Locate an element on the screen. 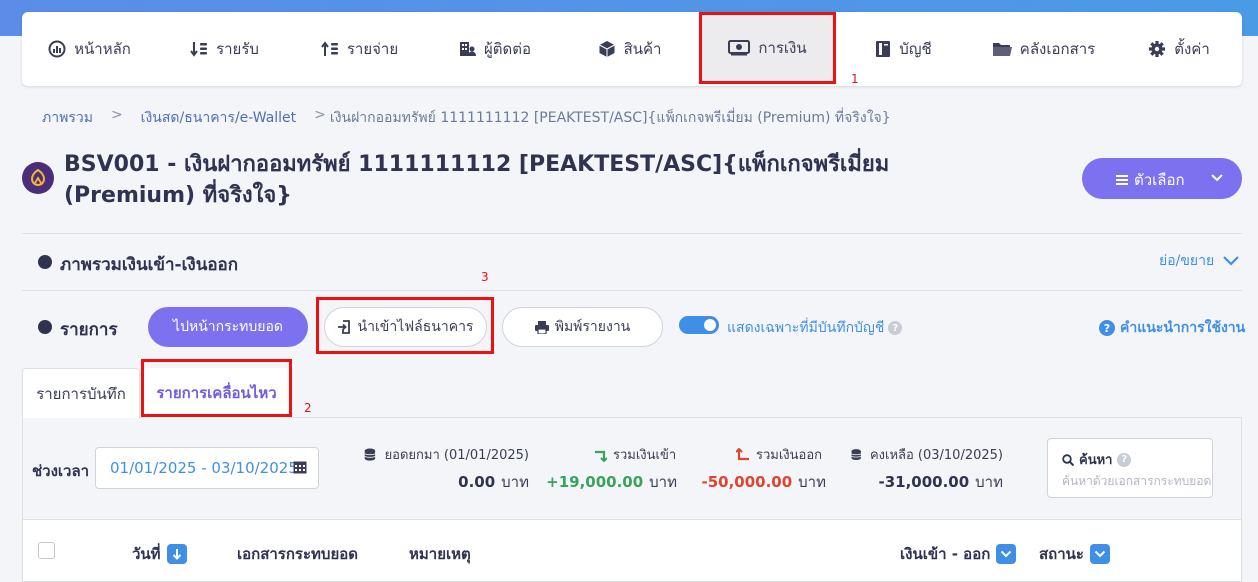 This screenshot has height=582, width=1258. column-status: สถานะ is located at coordinates (1074, 554).